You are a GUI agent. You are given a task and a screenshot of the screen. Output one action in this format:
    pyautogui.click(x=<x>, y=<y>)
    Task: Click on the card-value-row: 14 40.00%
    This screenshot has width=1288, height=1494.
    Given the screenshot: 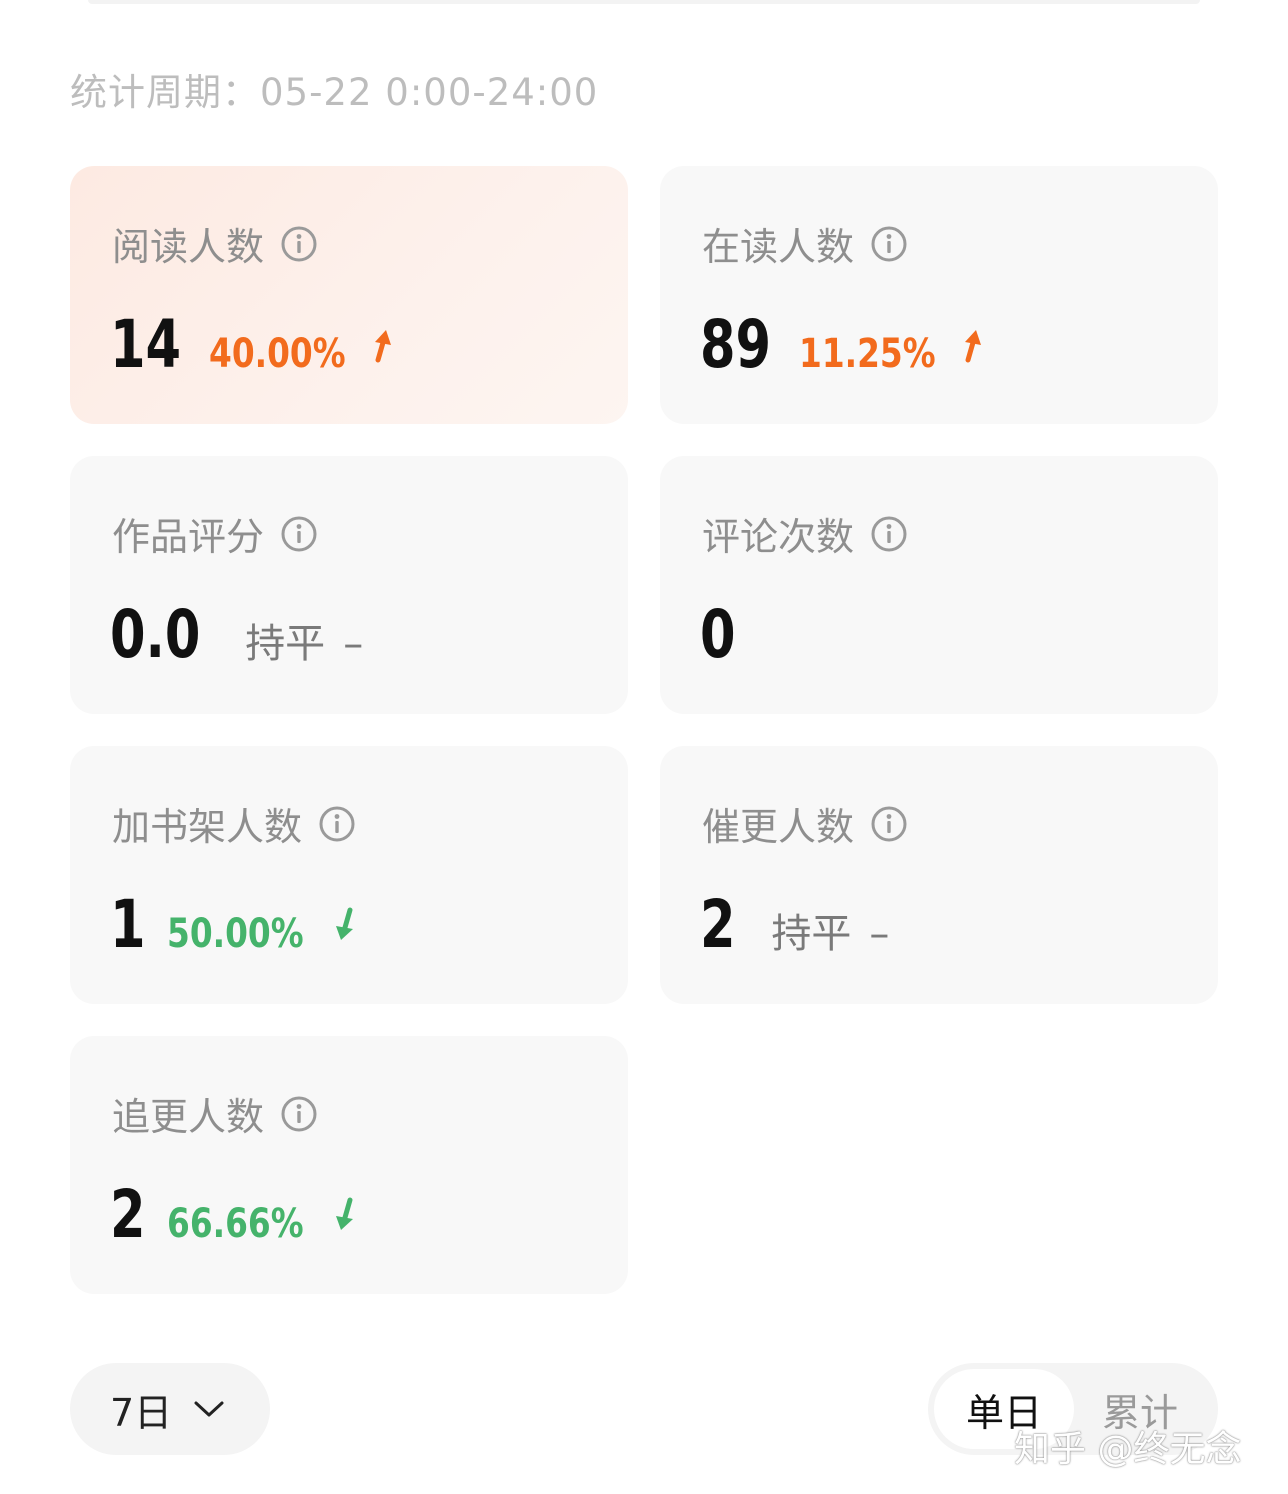 What is the action you would take?
    pyautogui.click(x=254, y=344)
    